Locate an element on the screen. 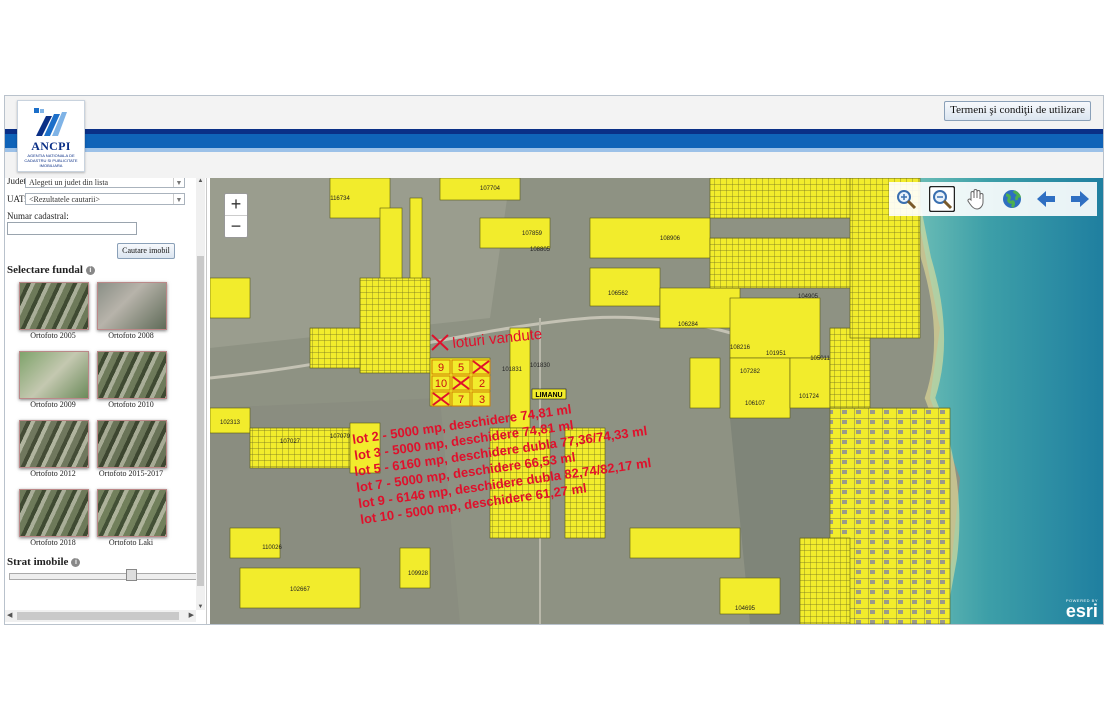 The height and width of the screenshot is (720, 1107). parcel-number-label: 108805 is located at coordinates (540, 250).